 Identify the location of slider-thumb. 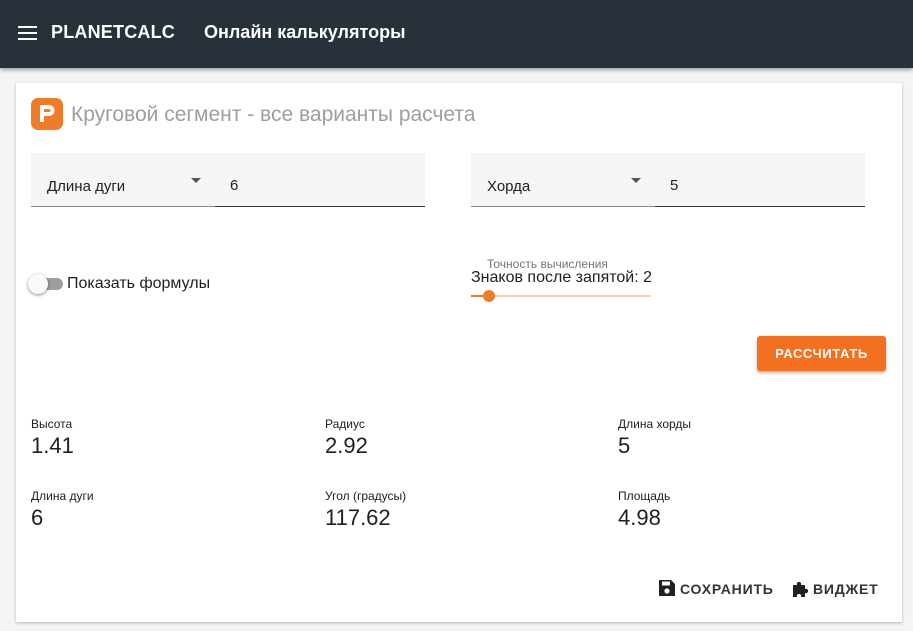
(489, 296).